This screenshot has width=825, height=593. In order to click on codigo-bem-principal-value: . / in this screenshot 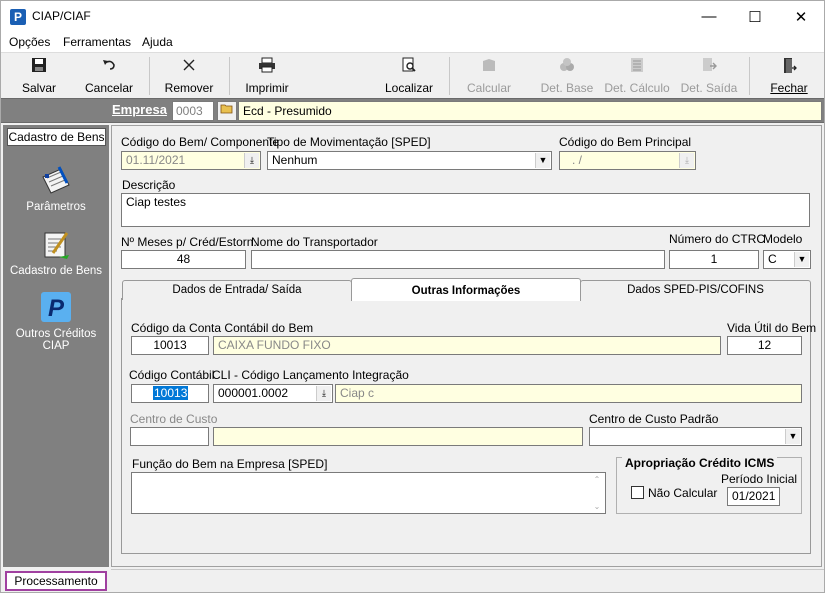, I will do `click(577, 160)`.